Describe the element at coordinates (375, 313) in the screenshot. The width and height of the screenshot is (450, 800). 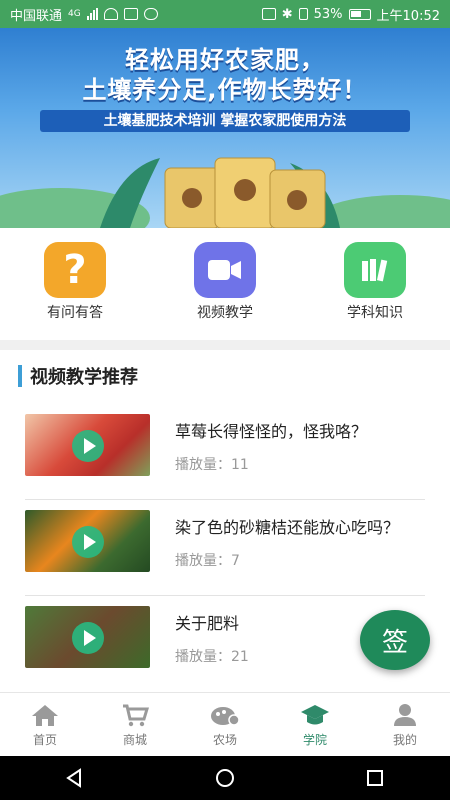
I see `quick-label-knowledge: 学科知识` at that location.